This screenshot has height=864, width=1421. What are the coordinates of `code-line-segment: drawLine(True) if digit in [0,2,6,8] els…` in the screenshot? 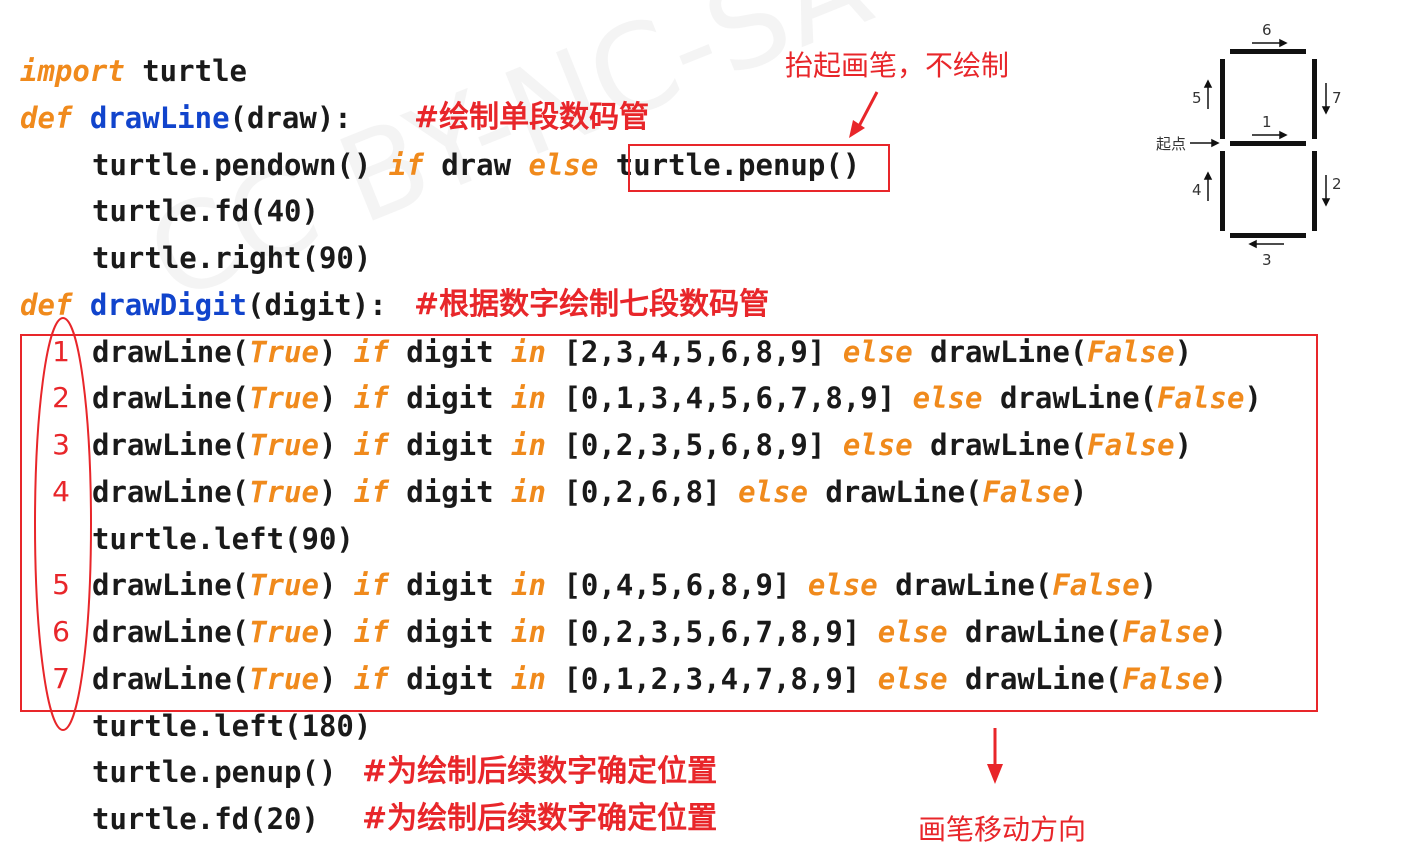 It's located at (590, 492).